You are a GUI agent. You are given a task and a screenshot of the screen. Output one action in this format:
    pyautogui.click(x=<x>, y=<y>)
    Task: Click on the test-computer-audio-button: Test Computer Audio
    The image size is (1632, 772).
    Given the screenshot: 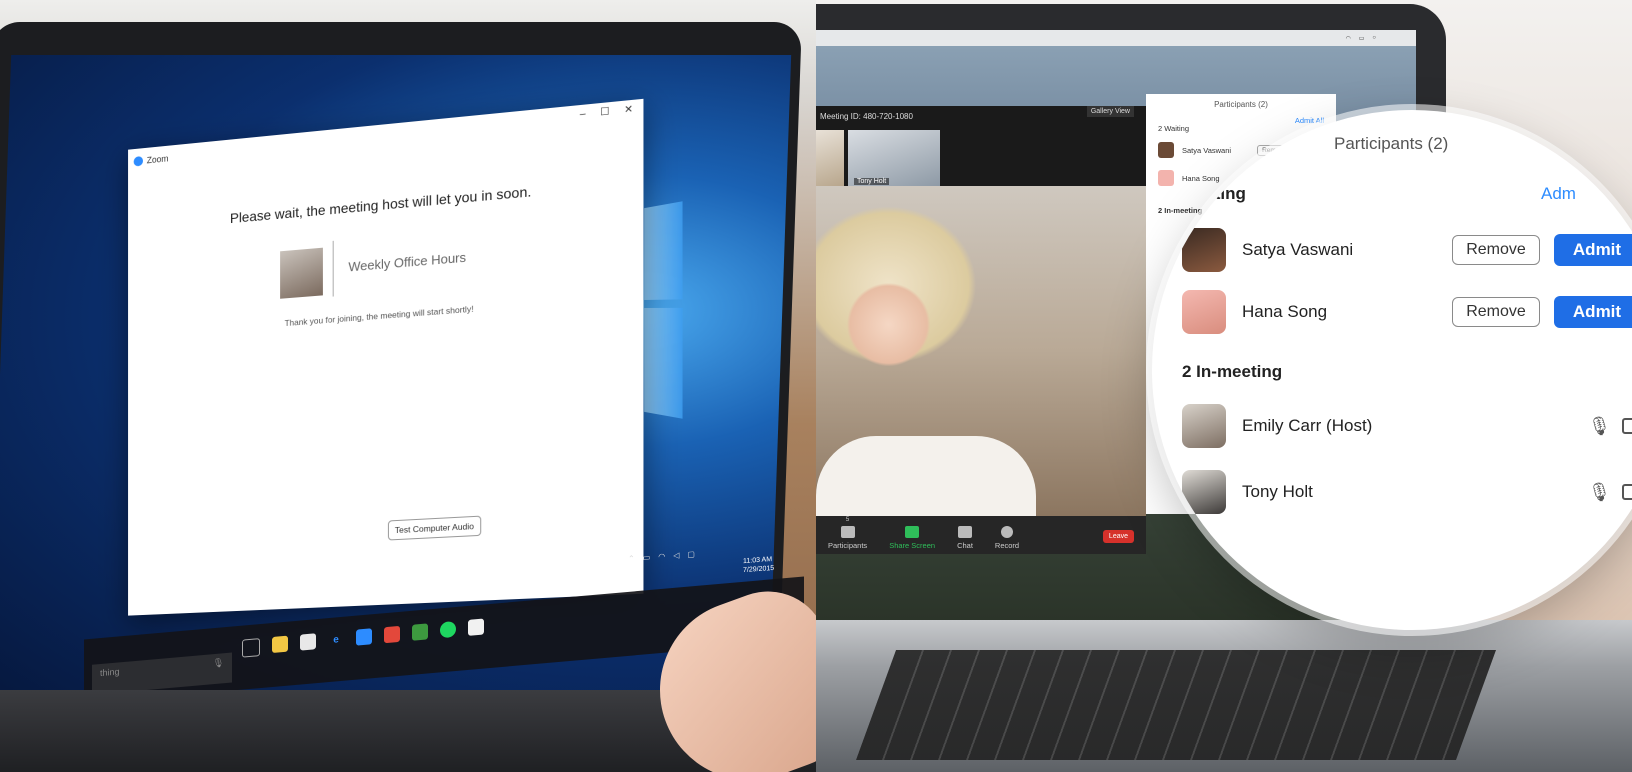 What is the action you would take?
    pyautogui.click(x=434, y=528)
    